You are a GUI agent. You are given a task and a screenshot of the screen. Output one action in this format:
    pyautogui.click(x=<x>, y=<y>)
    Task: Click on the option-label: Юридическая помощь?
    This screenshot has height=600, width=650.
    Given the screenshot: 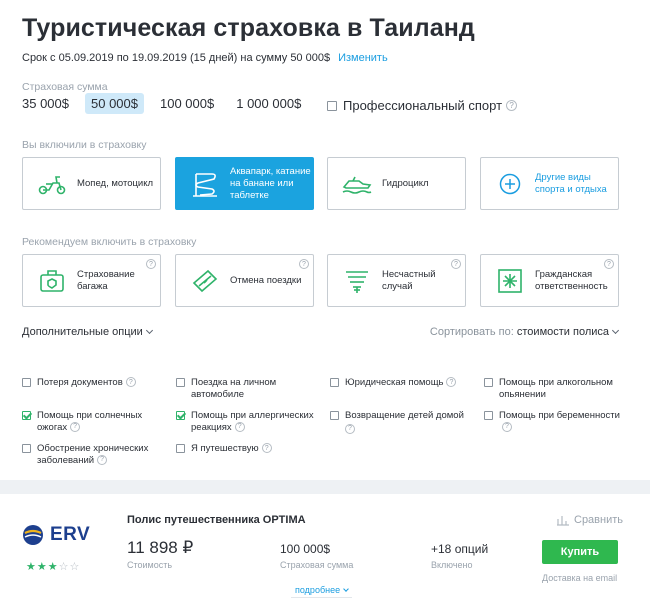 What is the action you would take?
    pyautogui.click(x=401, y=383)
    